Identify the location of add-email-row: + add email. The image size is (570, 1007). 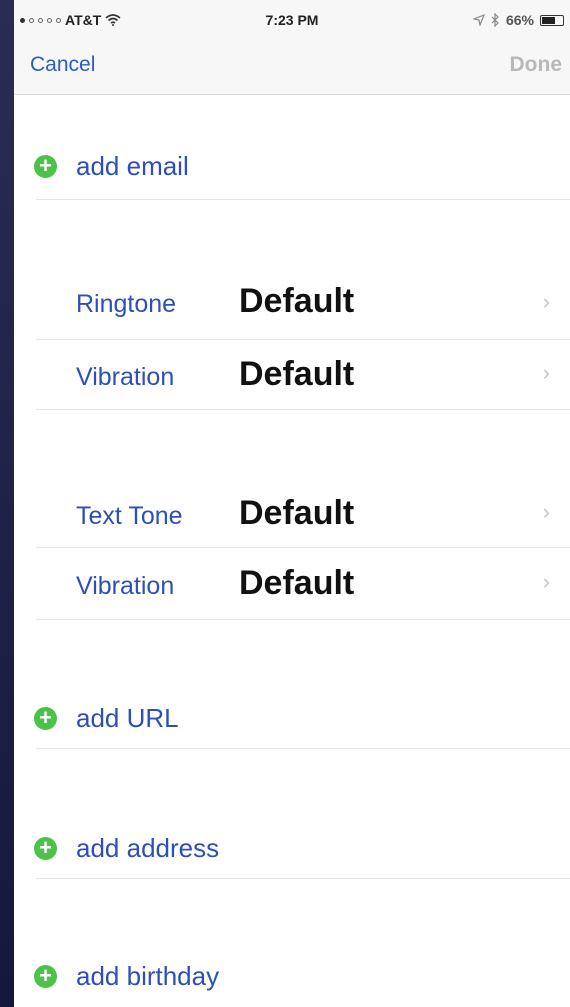
(292, 165).